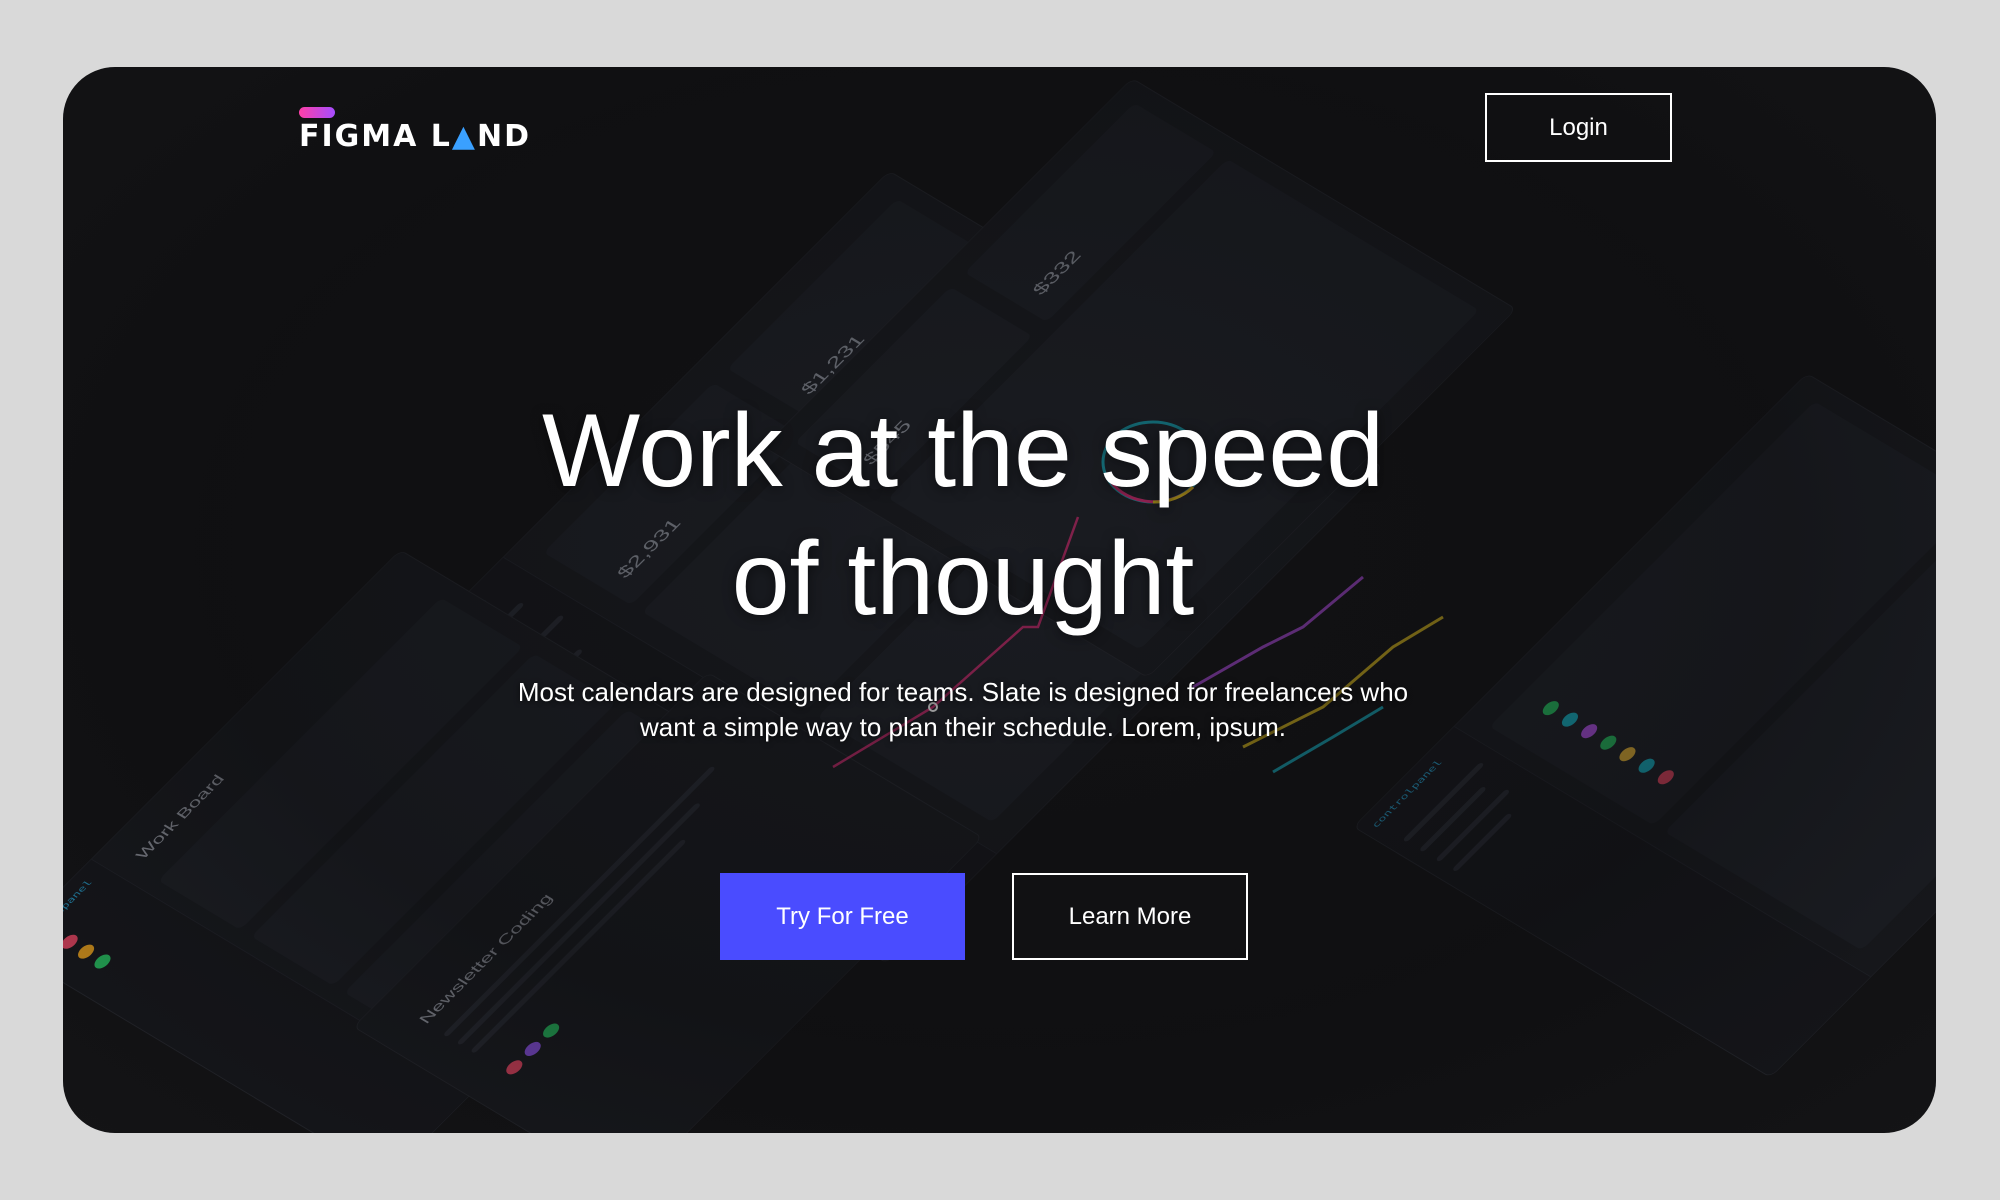  I want to click on try-for-free-button: Try For Free, so click(842, 916).